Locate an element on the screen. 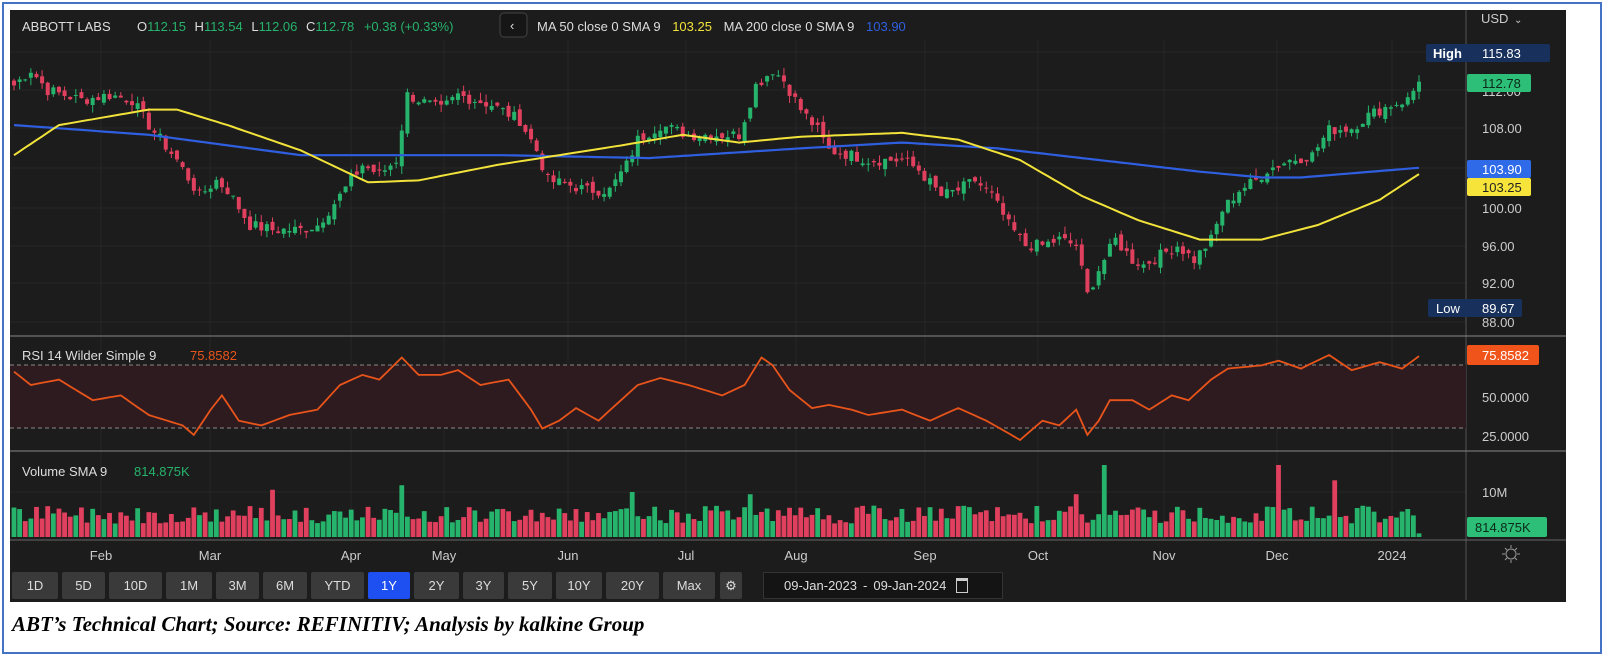  period-3y: 3Y is located at coordinates (483, 585).